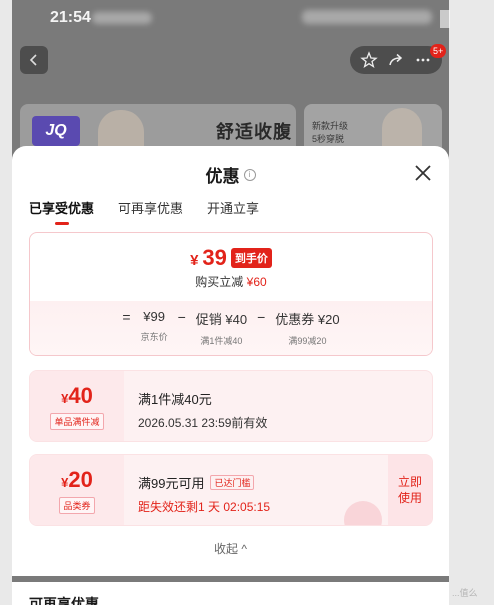  What do you see at coordinates (251, 258) in the screenshot?
I see `price-tag: 到手价` at bounding box center [251, 258].